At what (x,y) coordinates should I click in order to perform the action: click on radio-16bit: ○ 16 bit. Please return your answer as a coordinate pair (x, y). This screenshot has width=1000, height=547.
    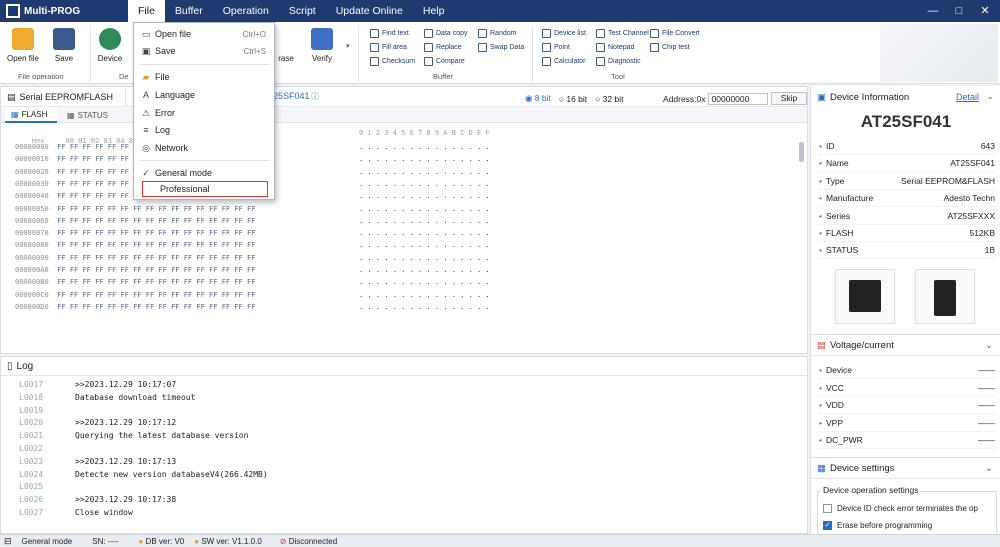
    Looking at the image, I should click on (573, 99).